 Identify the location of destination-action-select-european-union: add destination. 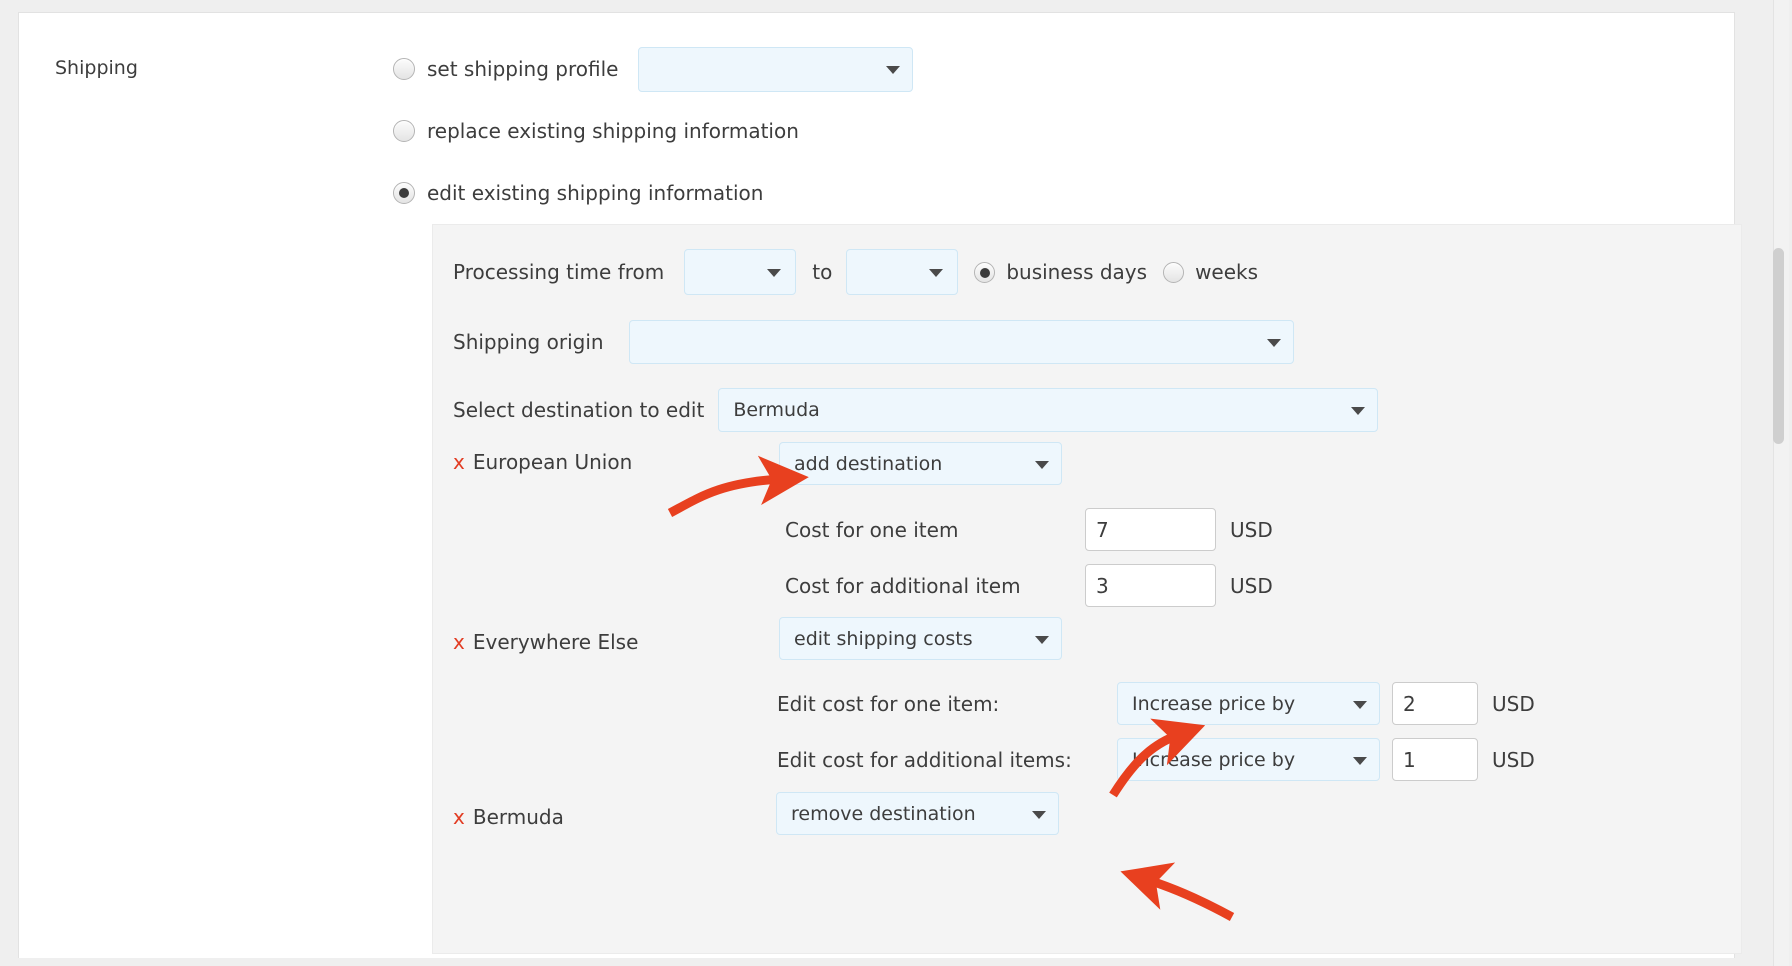
(920, 463).